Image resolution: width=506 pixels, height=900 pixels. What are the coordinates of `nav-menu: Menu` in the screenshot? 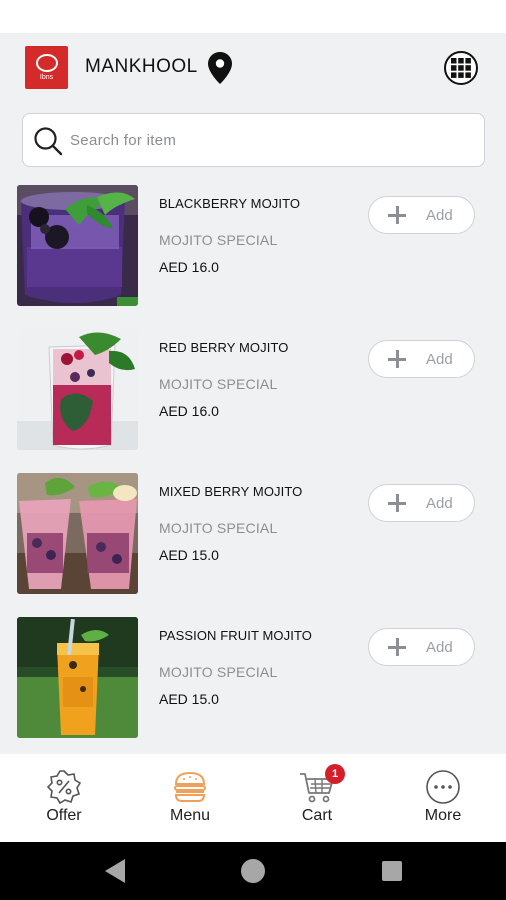 It's located at (190, 798).